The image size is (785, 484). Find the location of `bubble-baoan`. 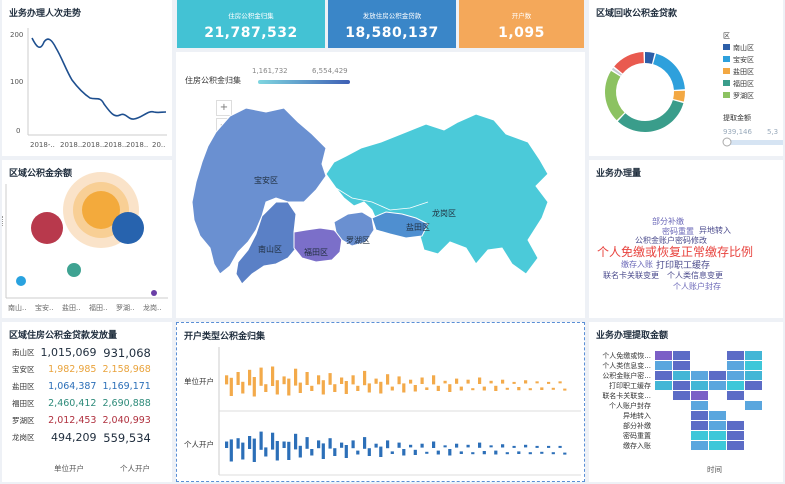

bubble-baoan is located at coordinates (74, 270).